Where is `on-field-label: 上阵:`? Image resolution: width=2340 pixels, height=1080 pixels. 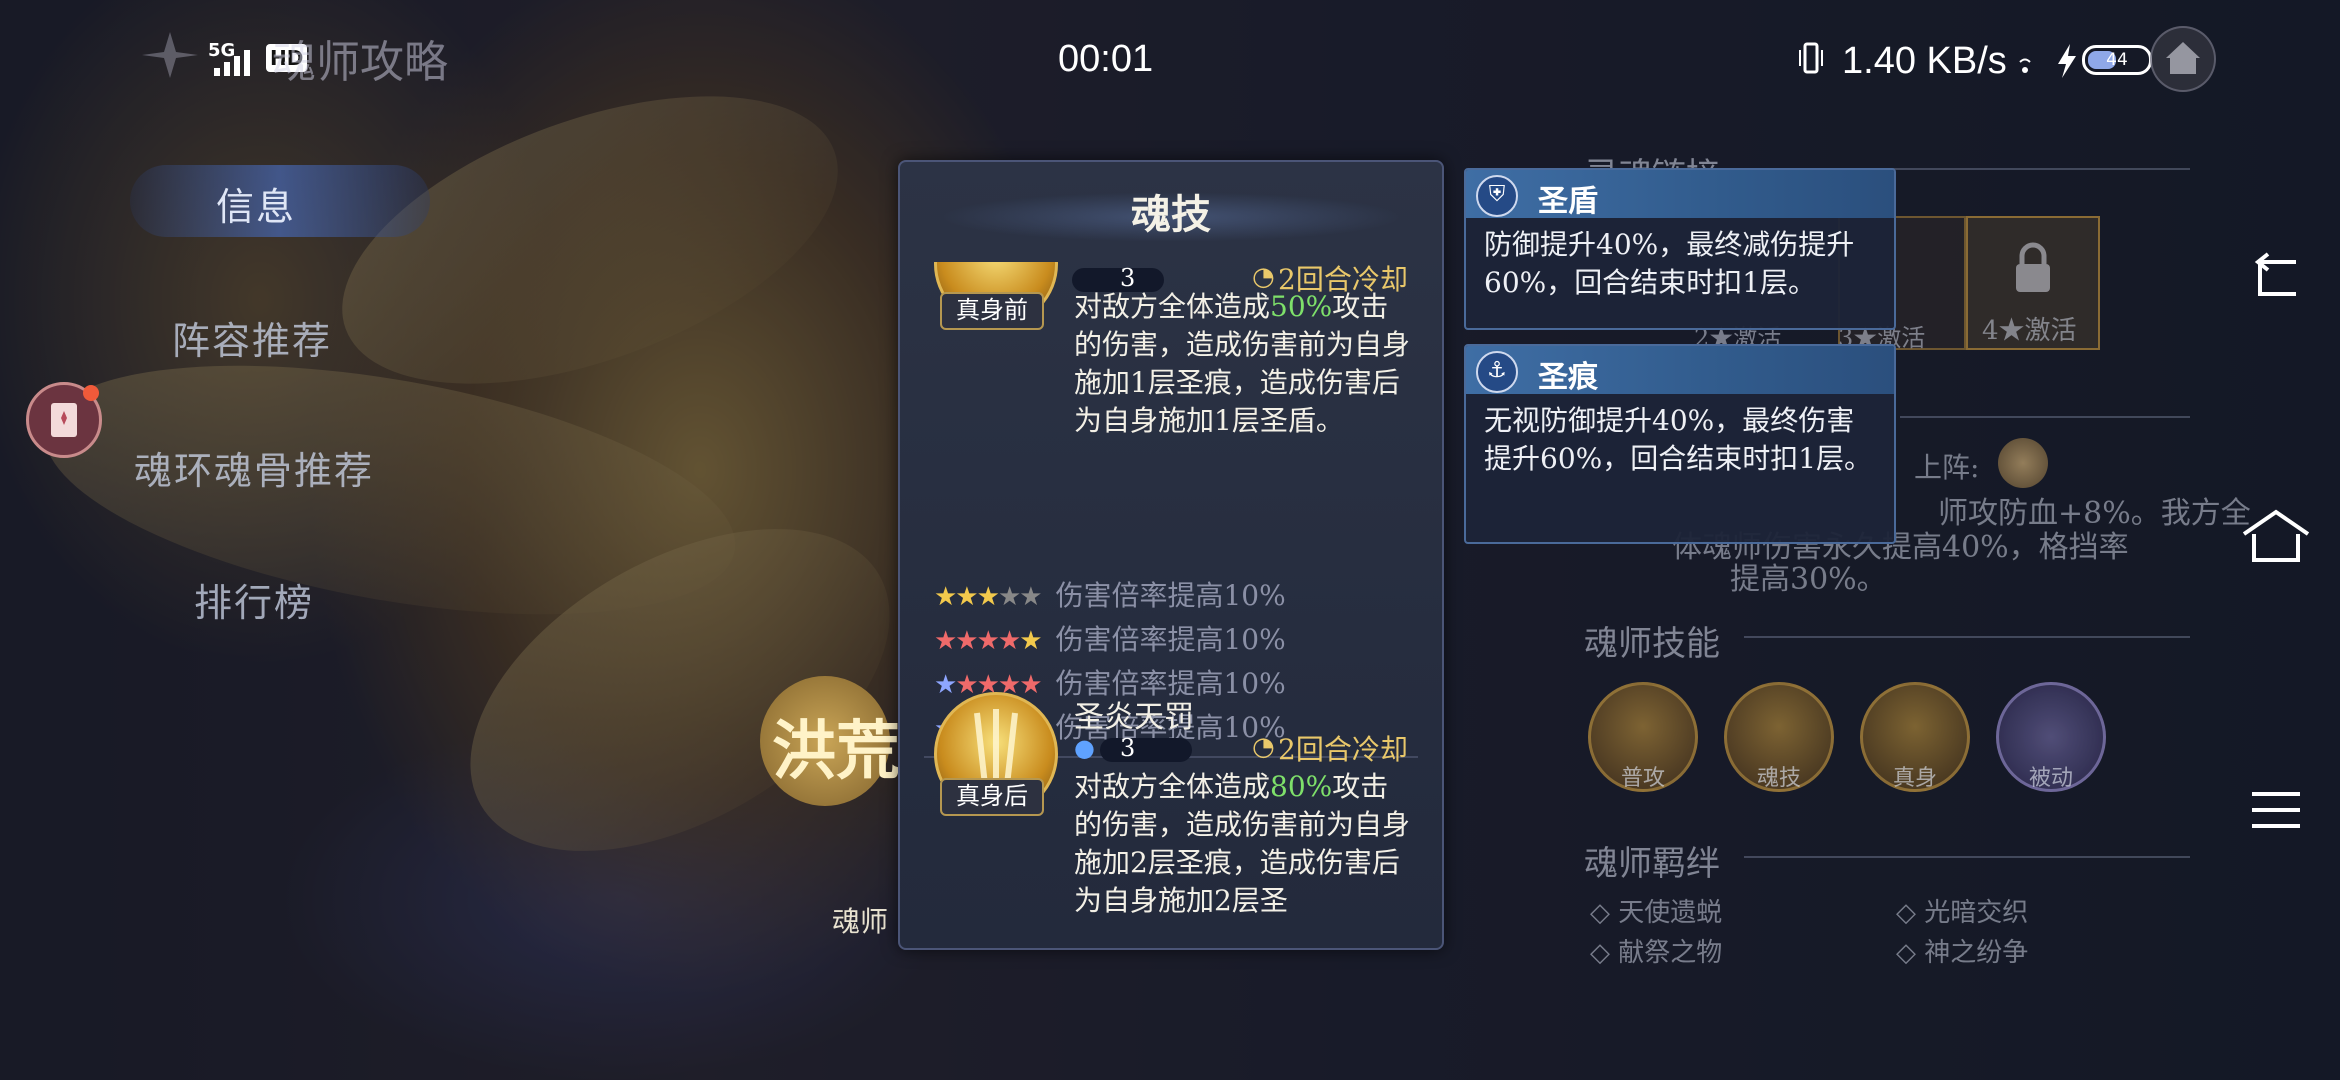 on-field-label: 上阵: is located at coordinates (1947, 467).